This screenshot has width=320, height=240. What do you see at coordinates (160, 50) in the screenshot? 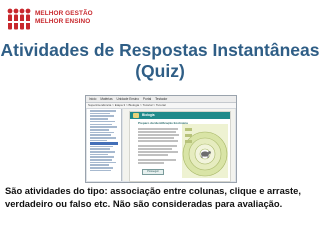
I see `page-title: Atividades de Respostas Instantâneas` at bounding box center [160, 50].